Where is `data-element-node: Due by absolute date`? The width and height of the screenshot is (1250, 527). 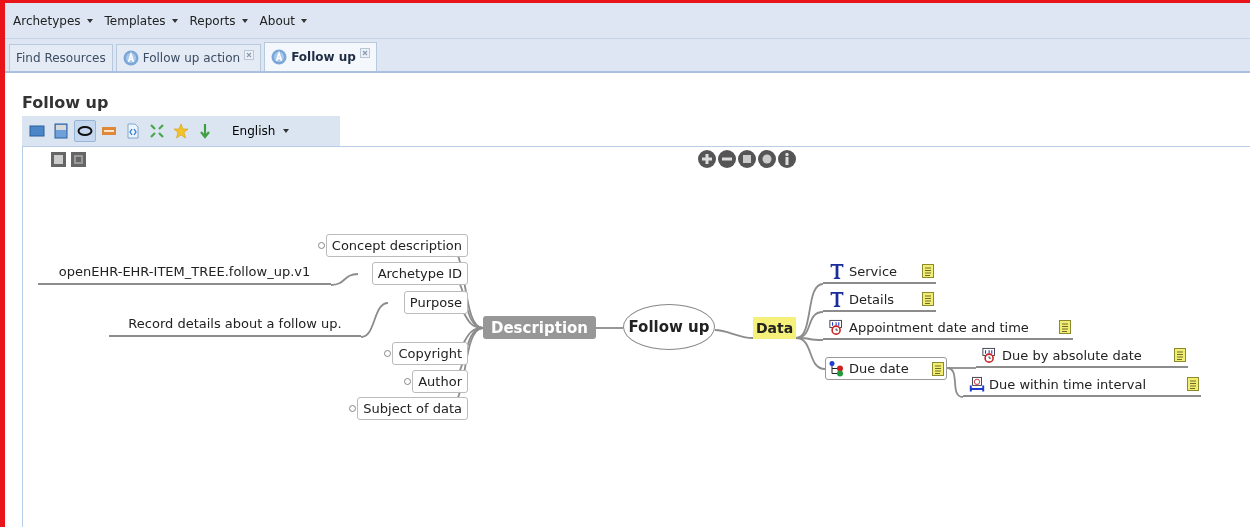
data-element-node: Due by absolute date is located at coordinates (1082, 356).